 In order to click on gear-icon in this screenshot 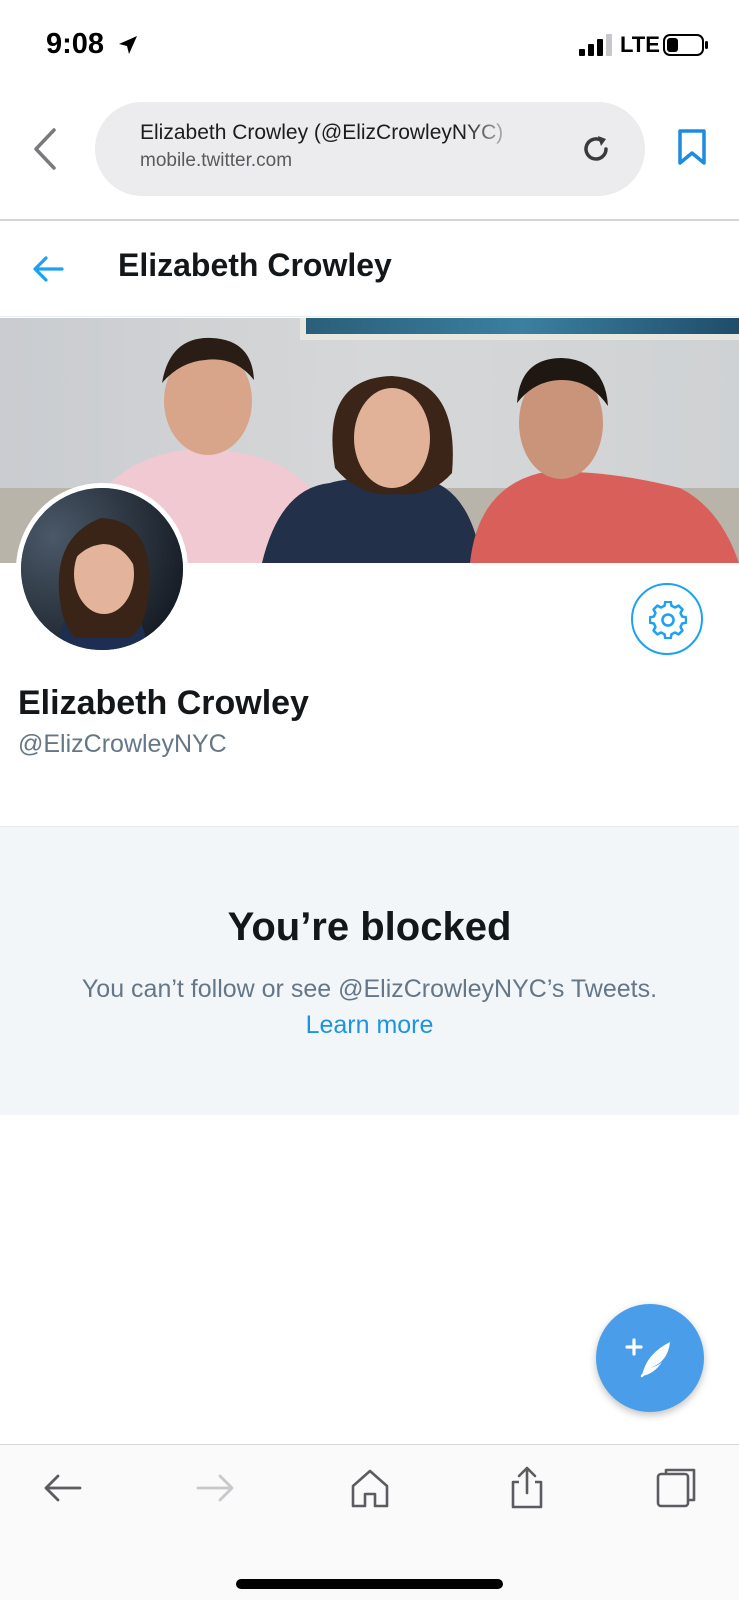, I will do `click(668, 620)`.